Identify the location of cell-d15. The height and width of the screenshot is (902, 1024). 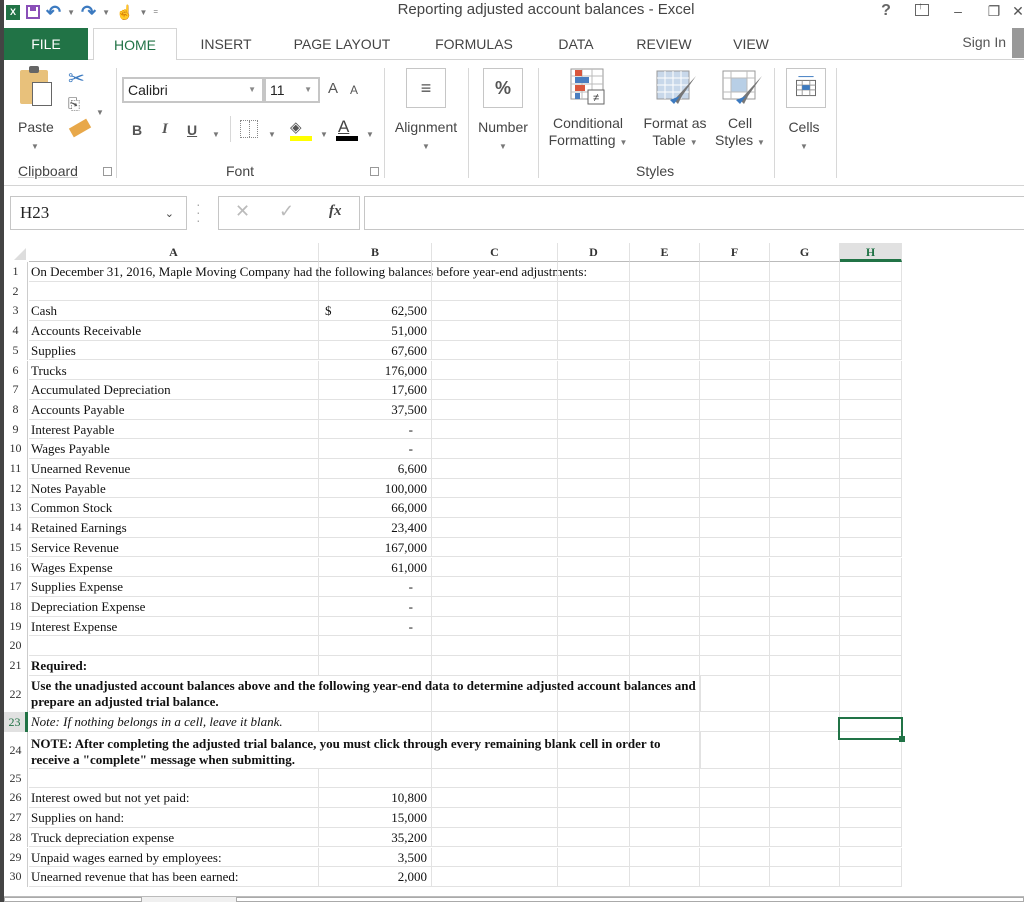
(594, 547).